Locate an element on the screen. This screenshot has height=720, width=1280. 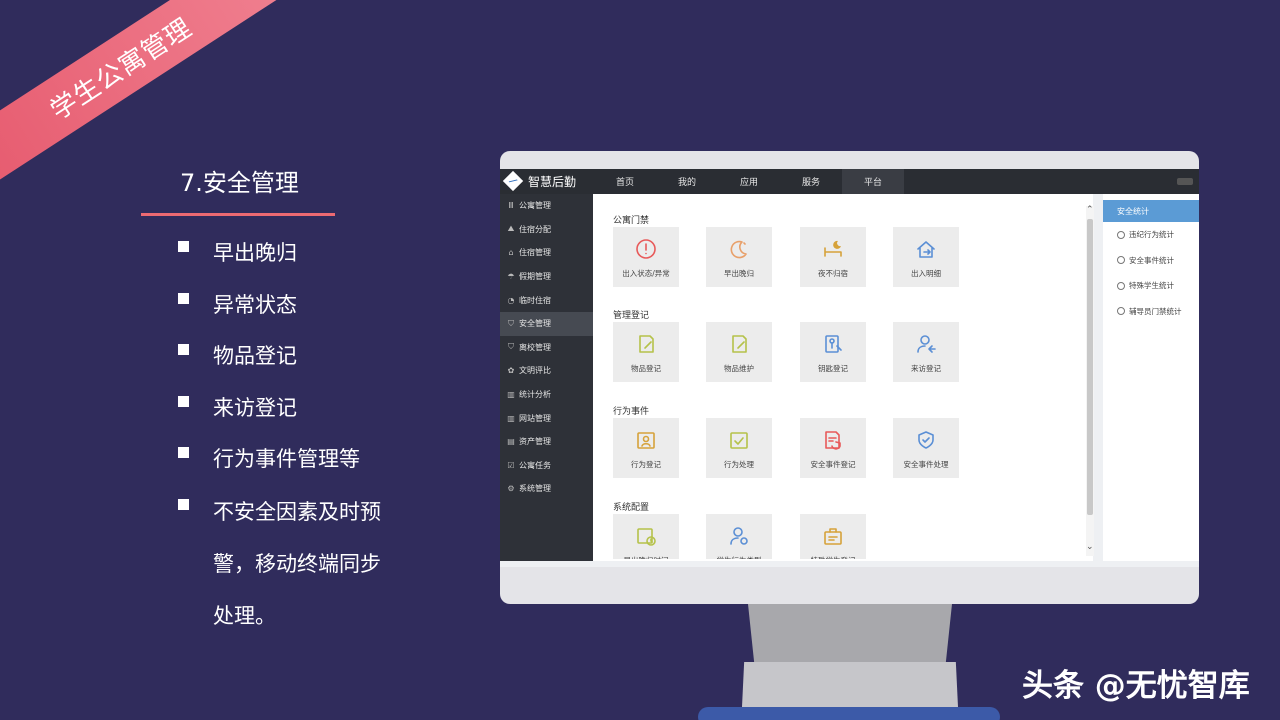
feature-tile: 学生行为类型 is located at coordinates (739, 536).